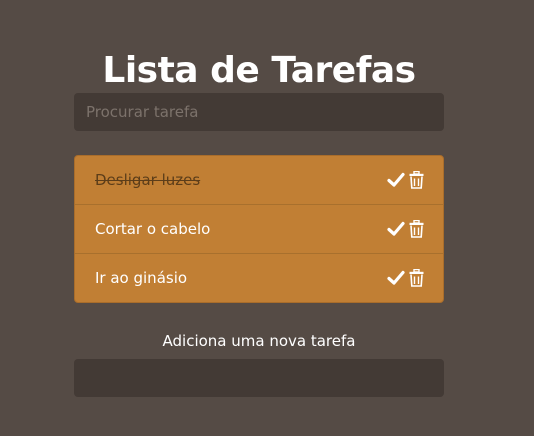 The width and height of the screenshot is (534, 436). I want to click on task-text: Desligar luzes, so click(147, 180).